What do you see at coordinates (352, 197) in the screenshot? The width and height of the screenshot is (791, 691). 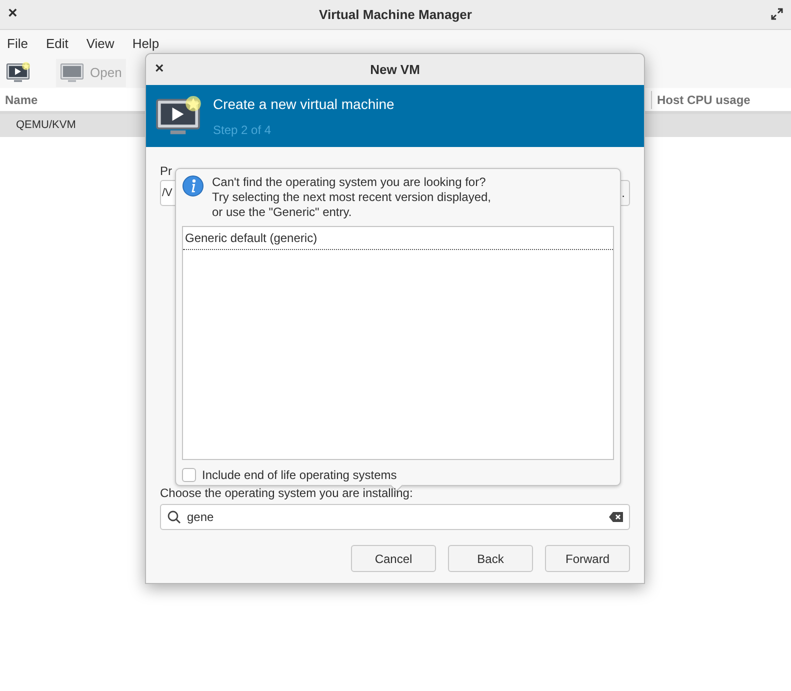 I see `info-message: Can't find the operating system you are looking for? Try selecting the next most recent version displayed, or use the "Generic" entry.` at bounding box center [352, 197].